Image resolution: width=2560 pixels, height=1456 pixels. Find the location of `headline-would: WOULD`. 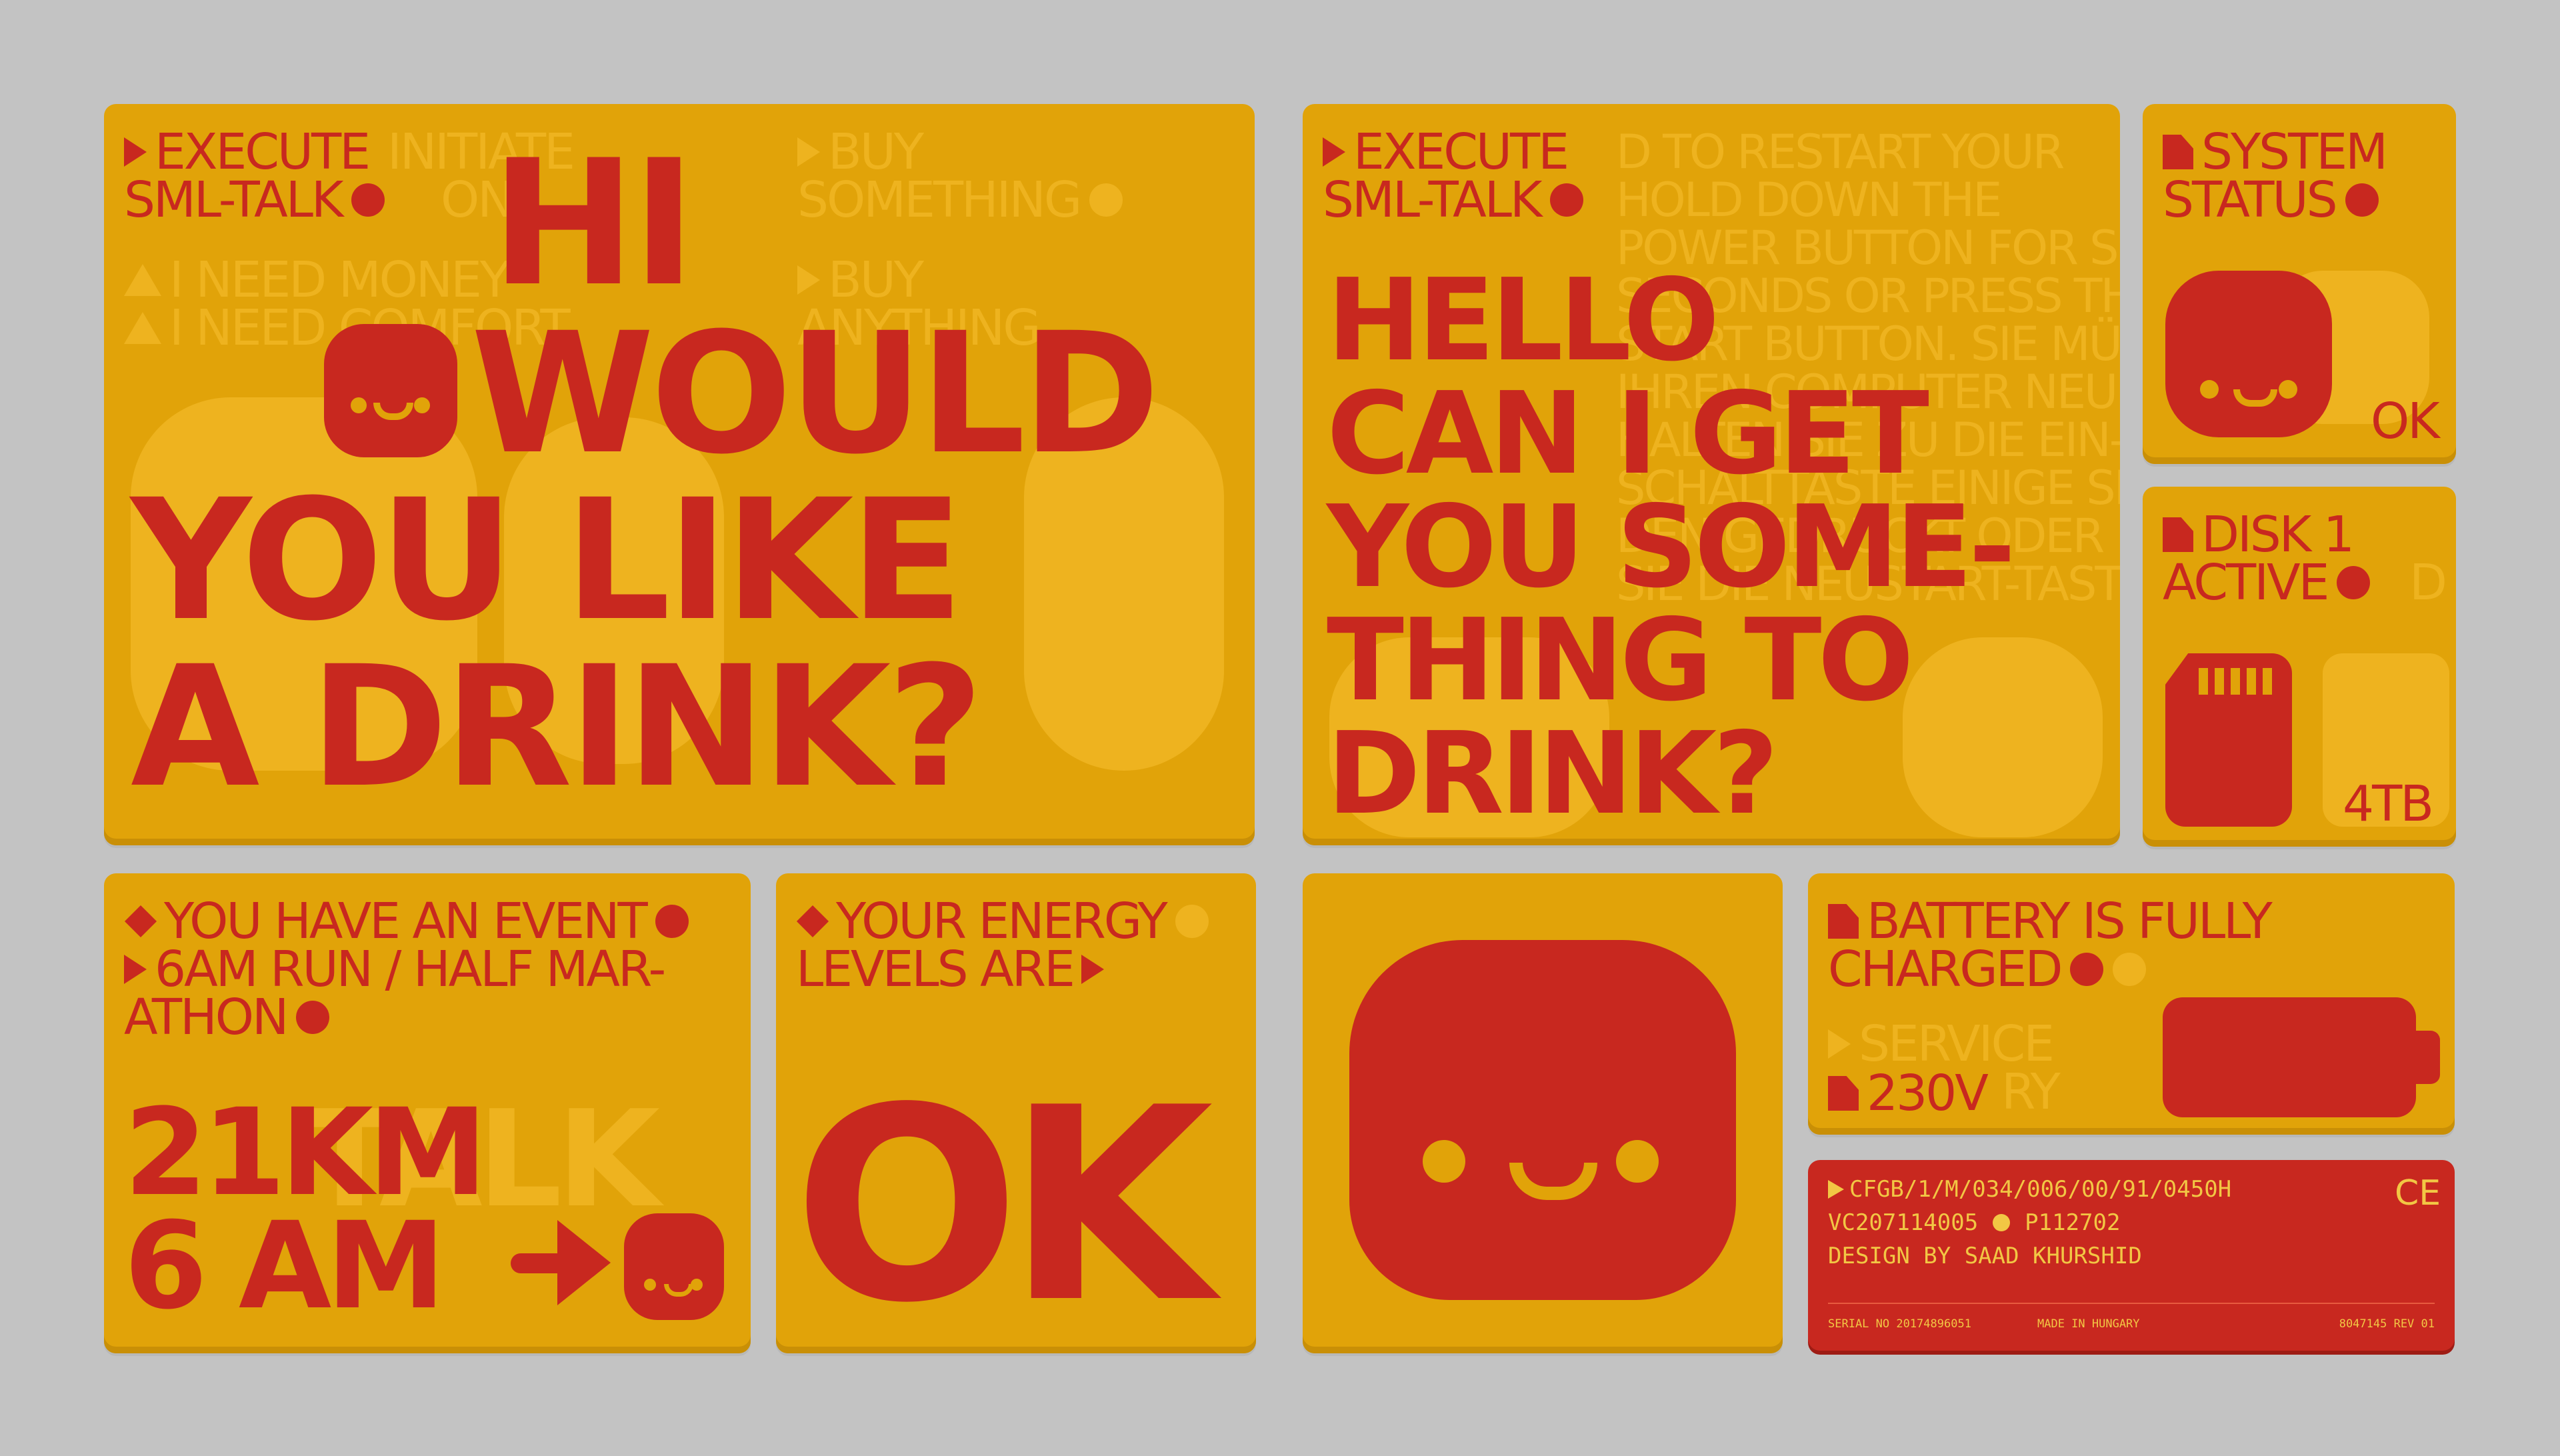

headline-would: WOULD is located at coordinates (815, 394).